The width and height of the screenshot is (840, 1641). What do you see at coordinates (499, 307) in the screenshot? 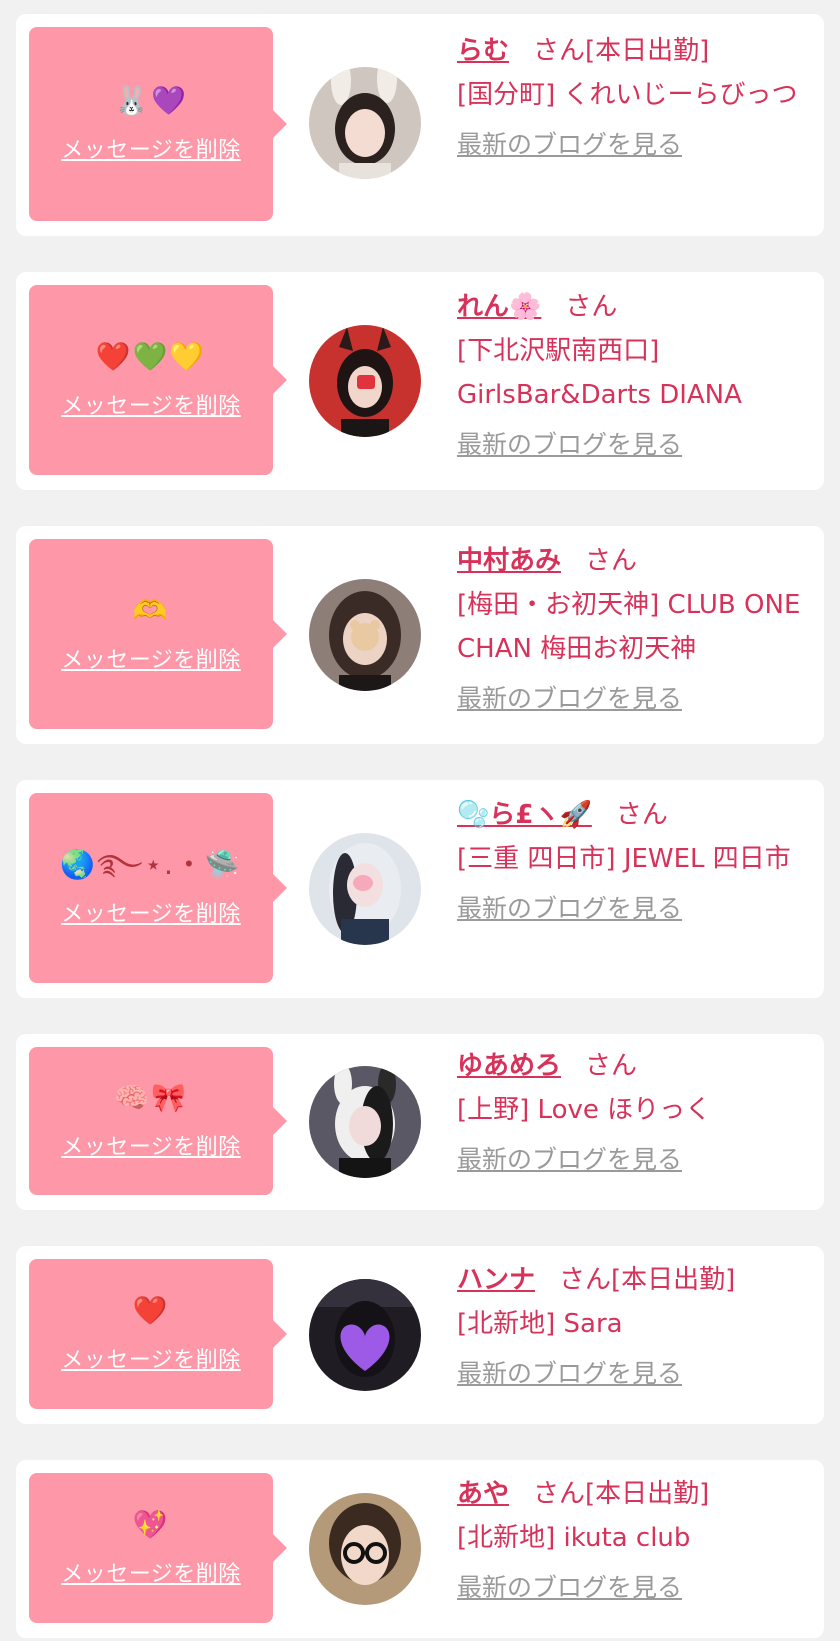
I see `cast-name-link: れん🌸` at bounding box center [499, 307].